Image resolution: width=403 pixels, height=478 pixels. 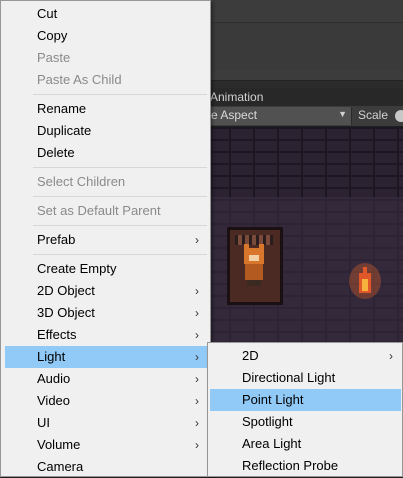 I want to click on menu-item-camera: Camera, so click(x=106, y=467).